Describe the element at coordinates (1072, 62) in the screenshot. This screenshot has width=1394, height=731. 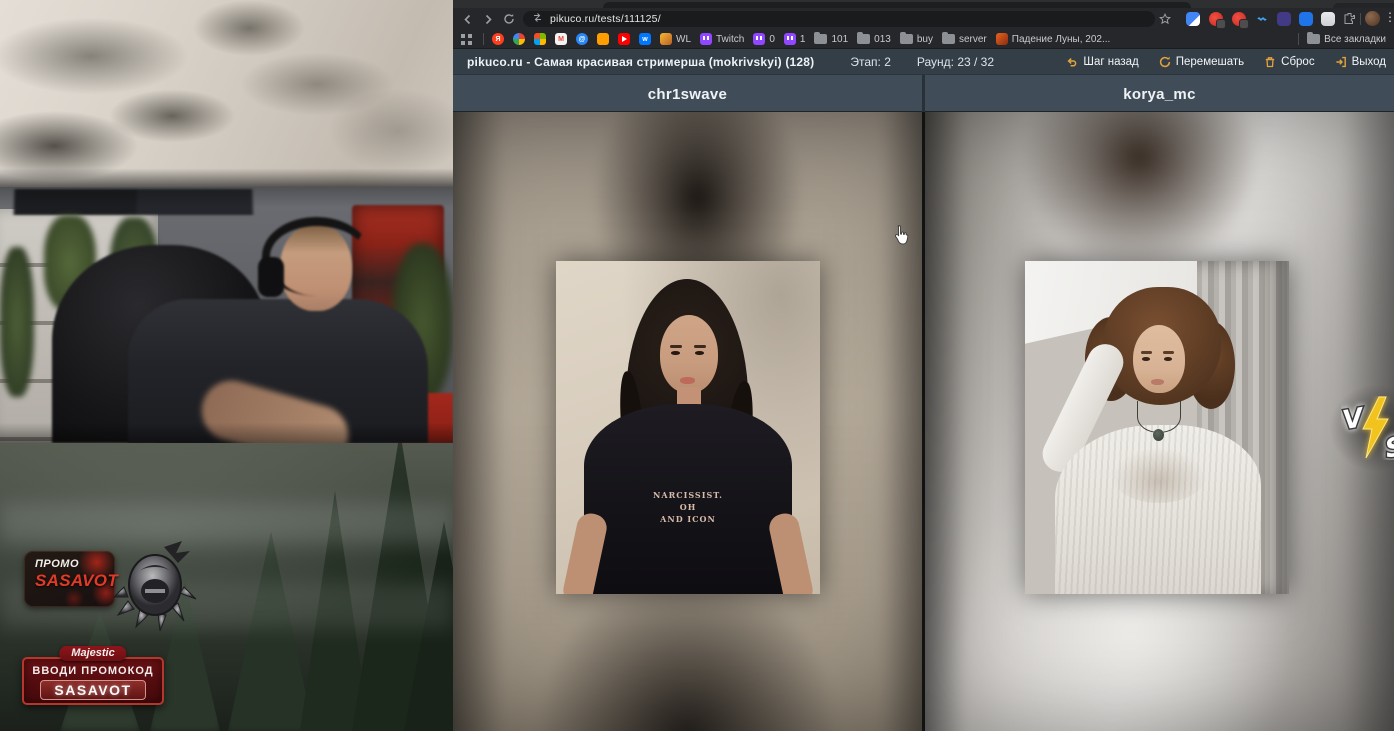
I see `undo-icon` at that location.